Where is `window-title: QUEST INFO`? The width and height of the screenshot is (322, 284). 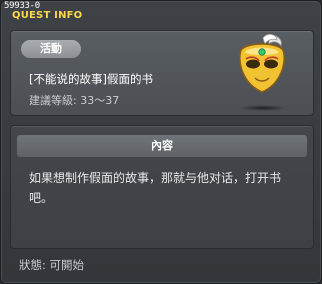
window-title: QUEST INFO is located at coordinates (47, 15).